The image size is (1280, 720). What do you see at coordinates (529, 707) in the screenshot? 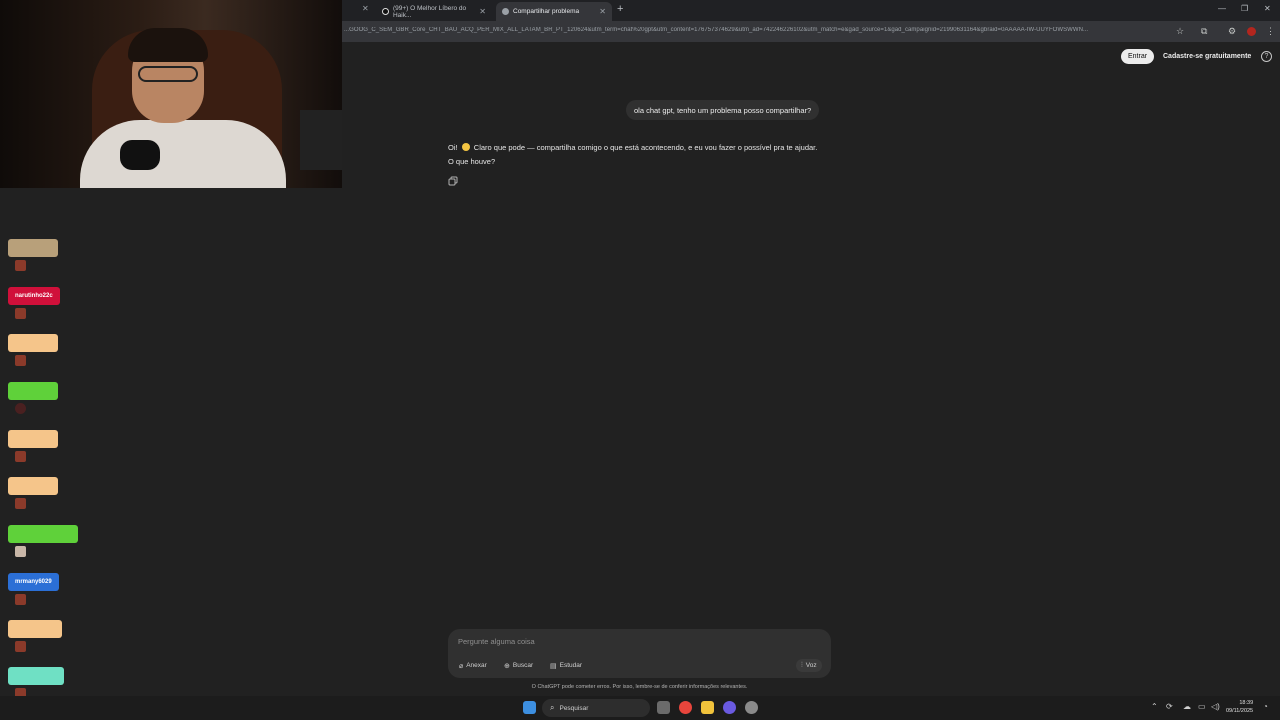
I see `windows-start-icon` at bounding box center [529, 707].